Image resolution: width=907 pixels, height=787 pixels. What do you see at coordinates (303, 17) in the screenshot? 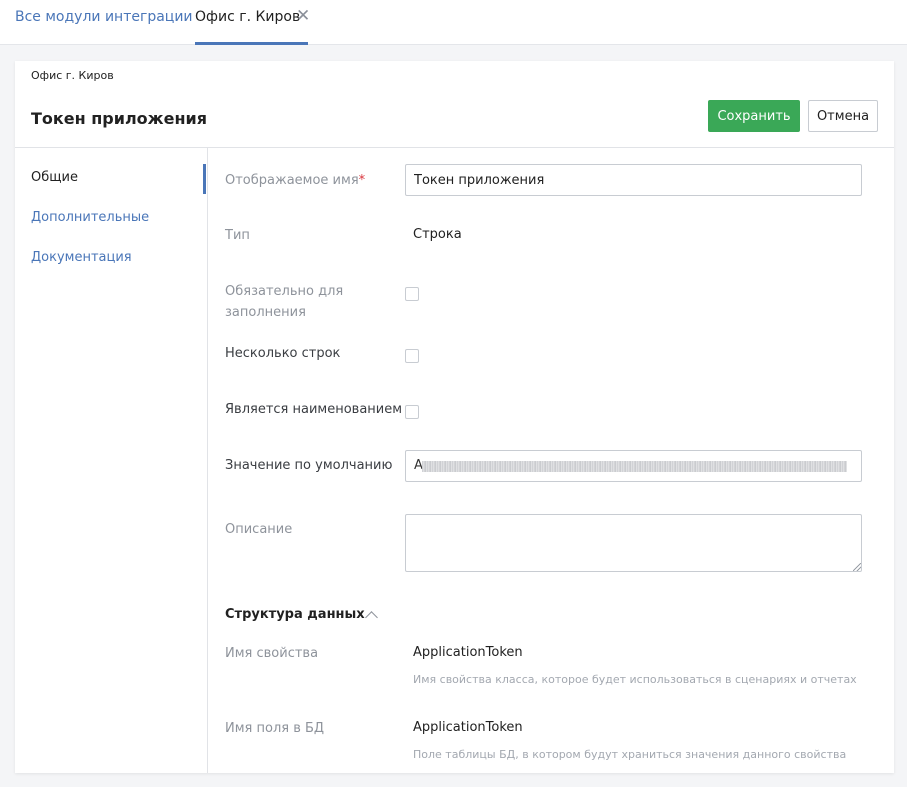
I see `close-icon: ✕` at bounding box center [303, 17].